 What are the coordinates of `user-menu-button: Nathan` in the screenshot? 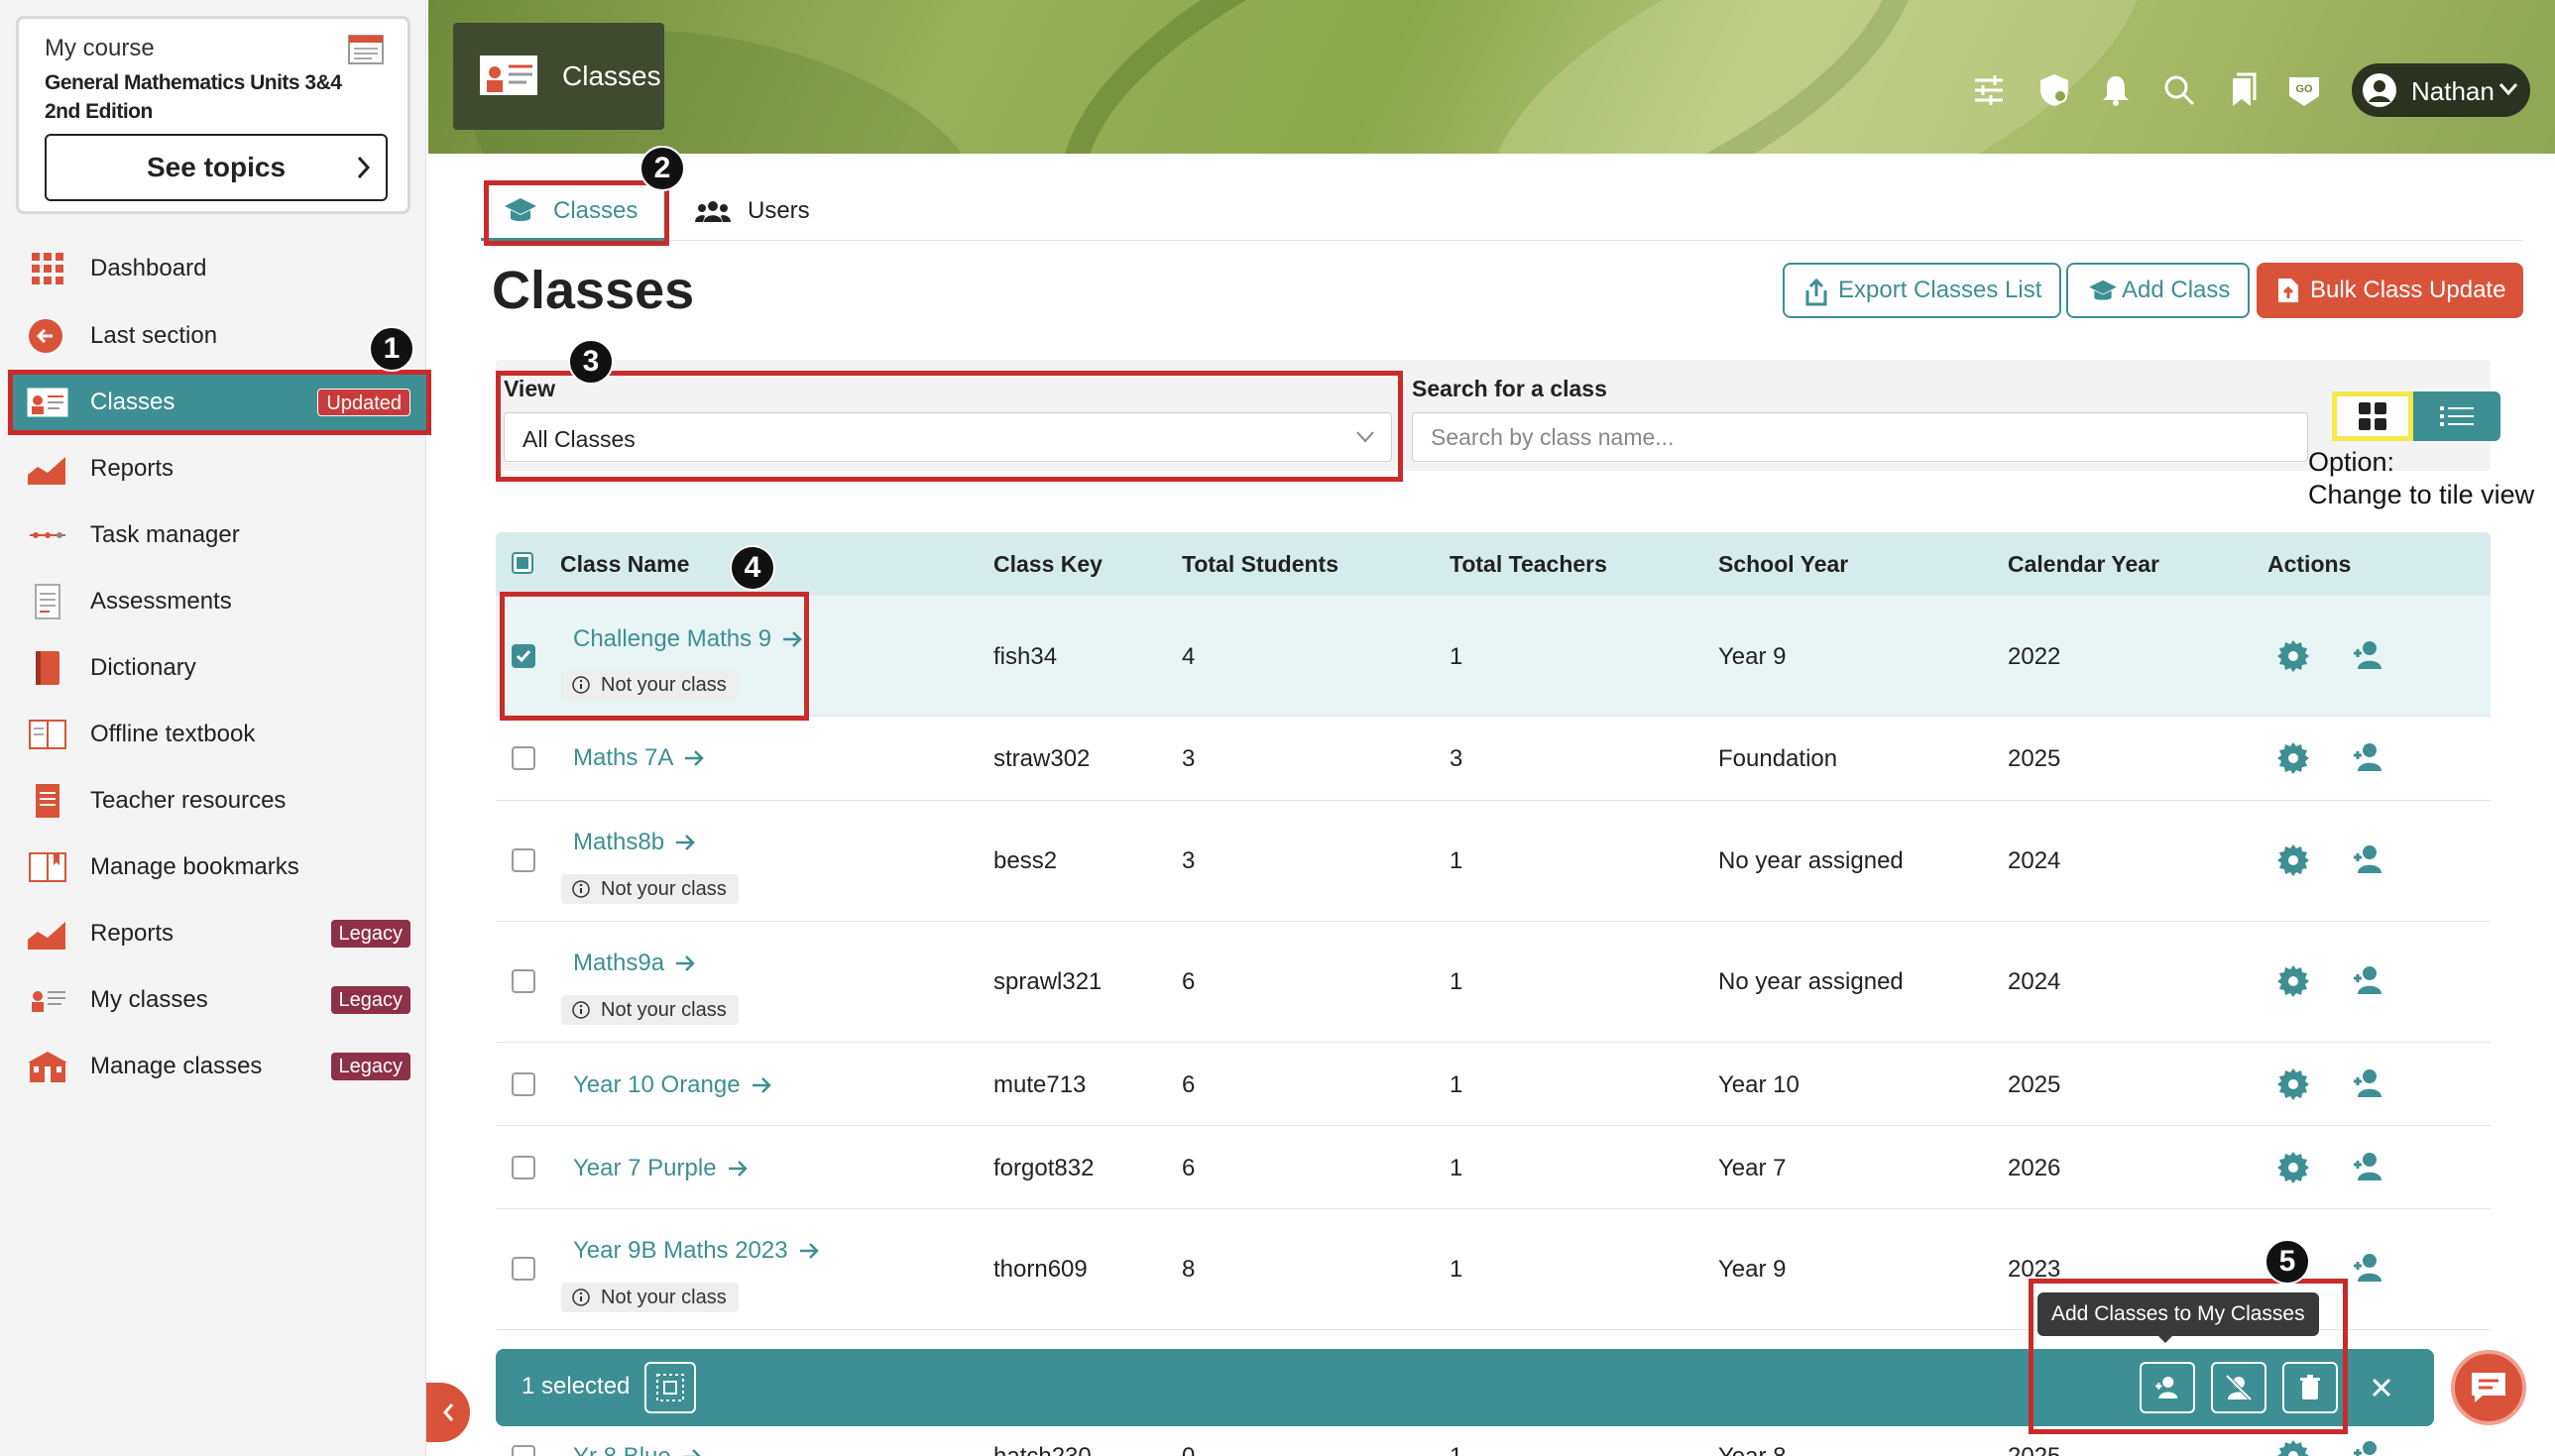 It's located at (2441, 90).